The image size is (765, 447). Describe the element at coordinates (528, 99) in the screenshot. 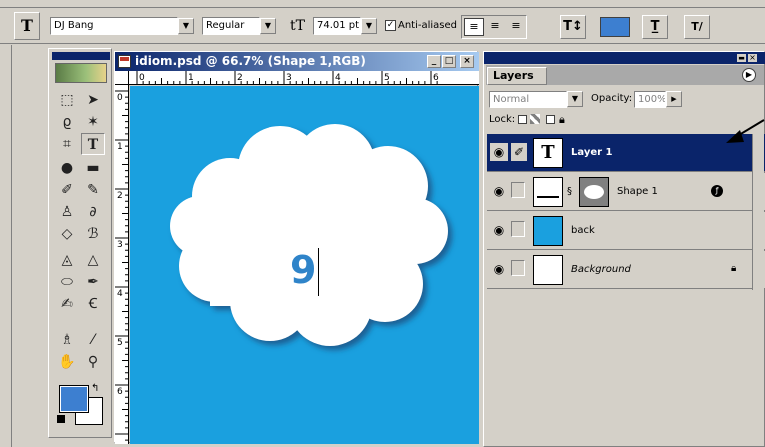

I see `blend-mode-field: Normal` at that location.